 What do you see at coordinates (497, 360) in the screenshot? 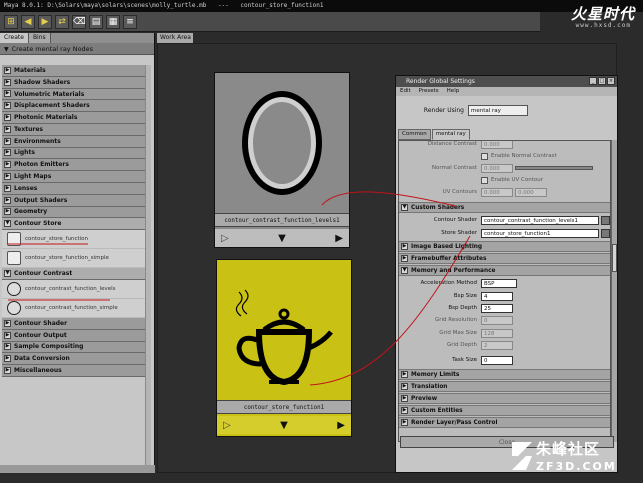
I see `task-size-field: 0` at bounding box center [497, 360].